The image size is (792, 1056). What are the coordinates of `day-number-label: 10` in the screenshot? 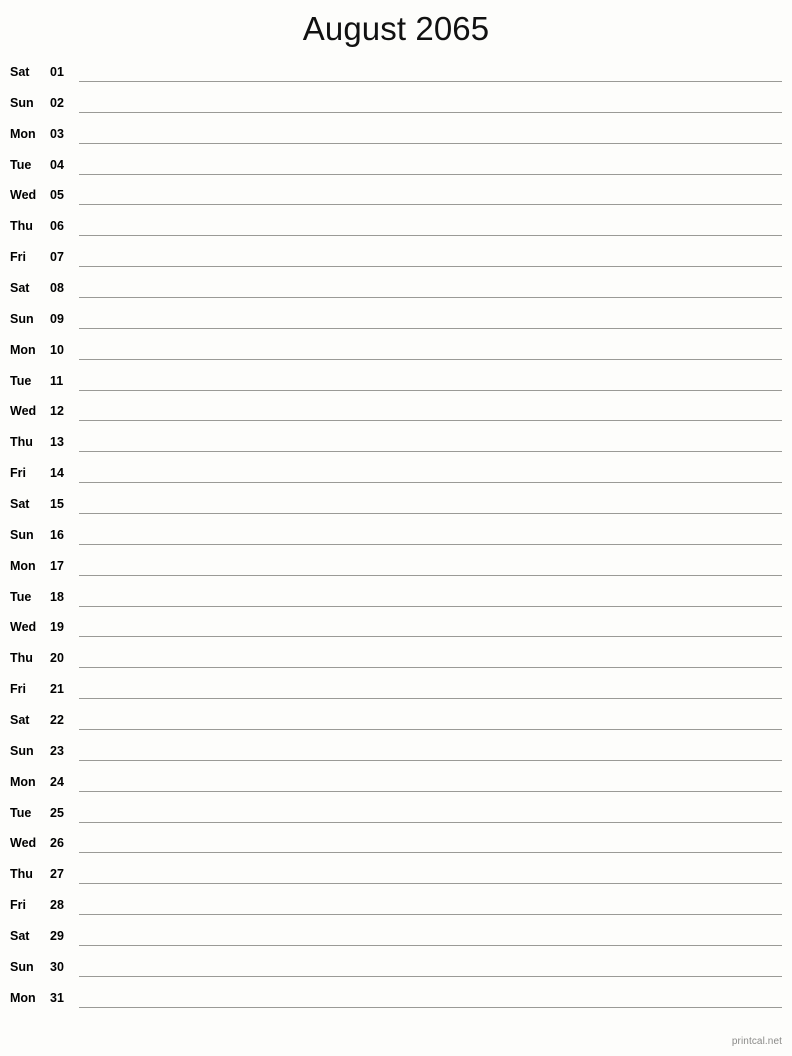 It's located at (57, 349).